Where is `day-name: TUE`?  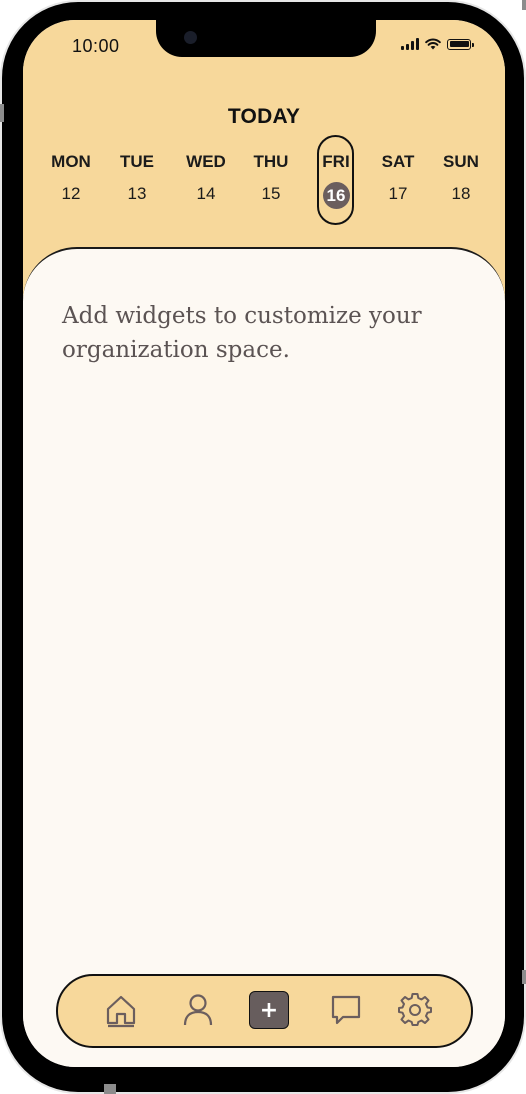
day-name: TUE is located at coordinates (137, 161).